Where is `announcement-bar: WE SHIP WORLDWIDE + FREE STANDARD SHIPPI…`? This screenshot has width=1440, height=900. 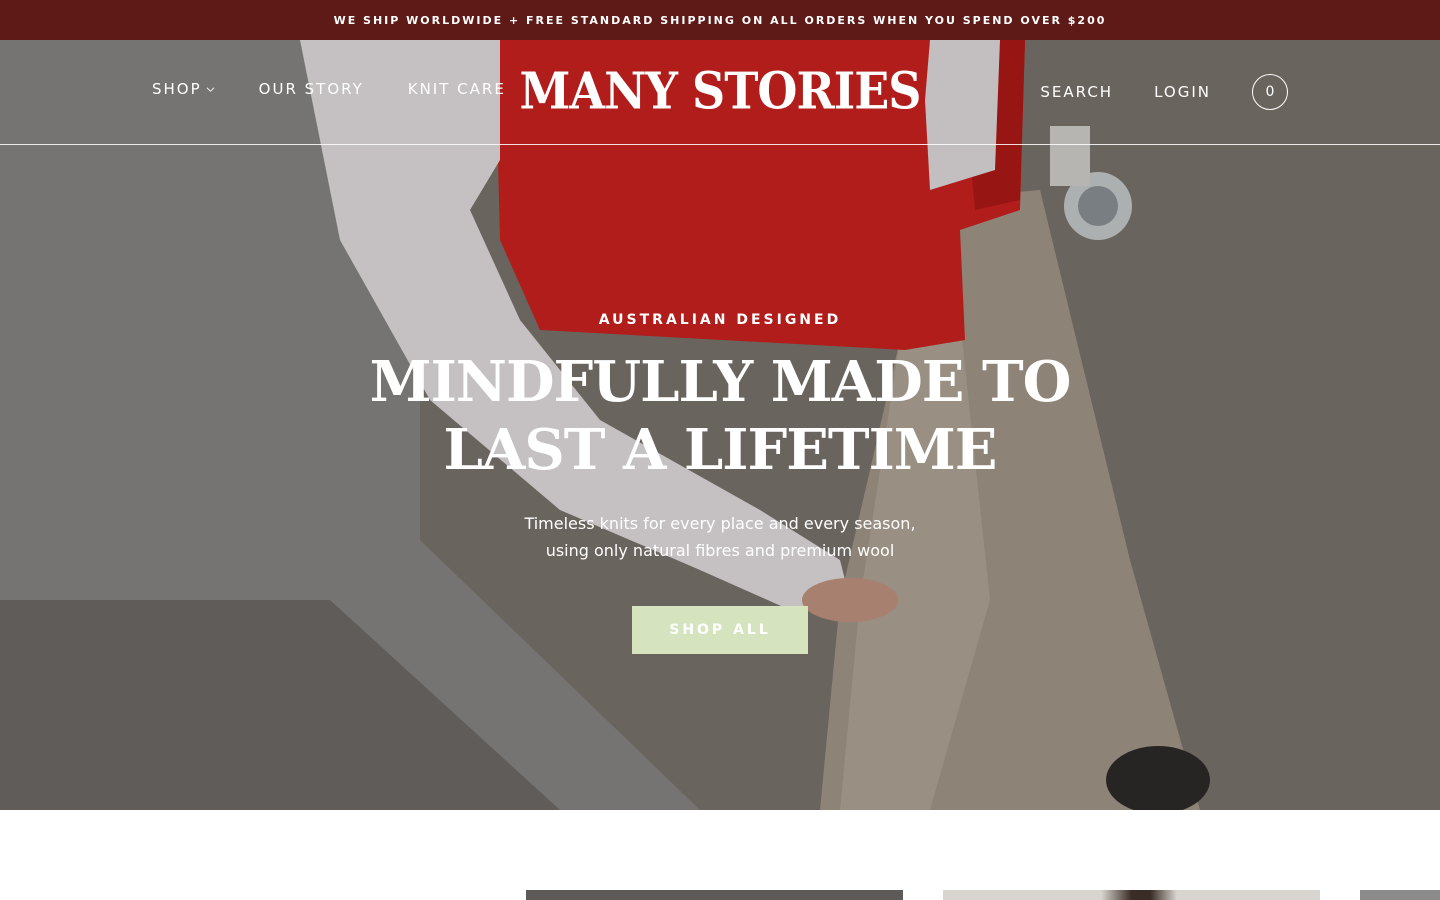 announcement-bar: WE SHIP WORLDWIDE + FREE STANDARD SHIPPI… is located at coordinates (720, 20).